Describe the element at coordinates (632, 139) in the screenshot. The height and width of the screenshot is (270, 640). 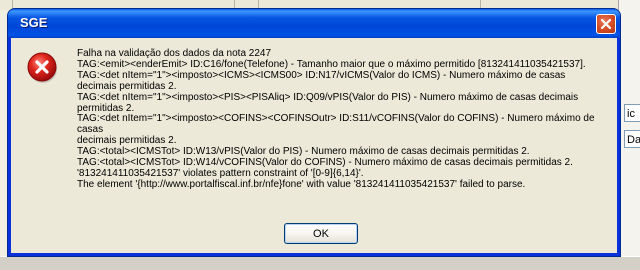
I see `background-field: Dac` at that location.